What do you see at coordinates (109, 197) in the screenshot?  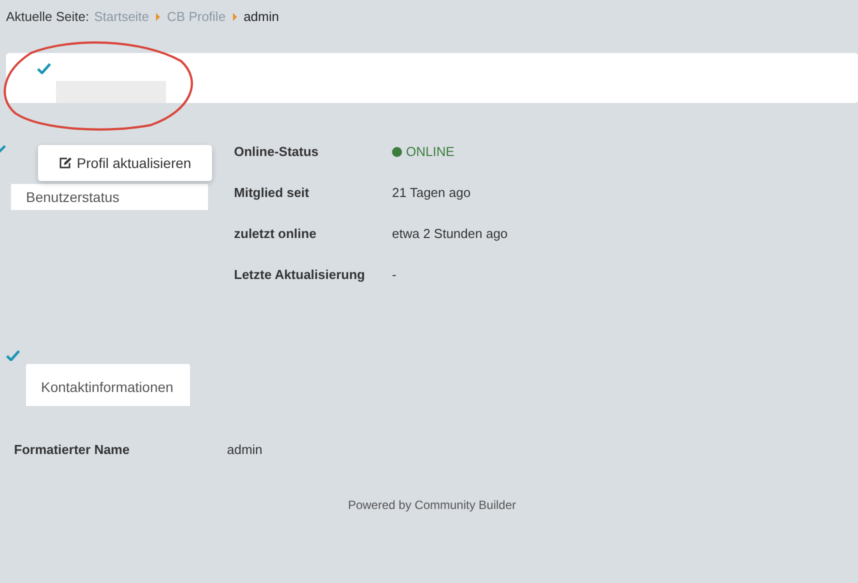 I see `tab: Benutzerstatus` at bounding box center [109, 197].